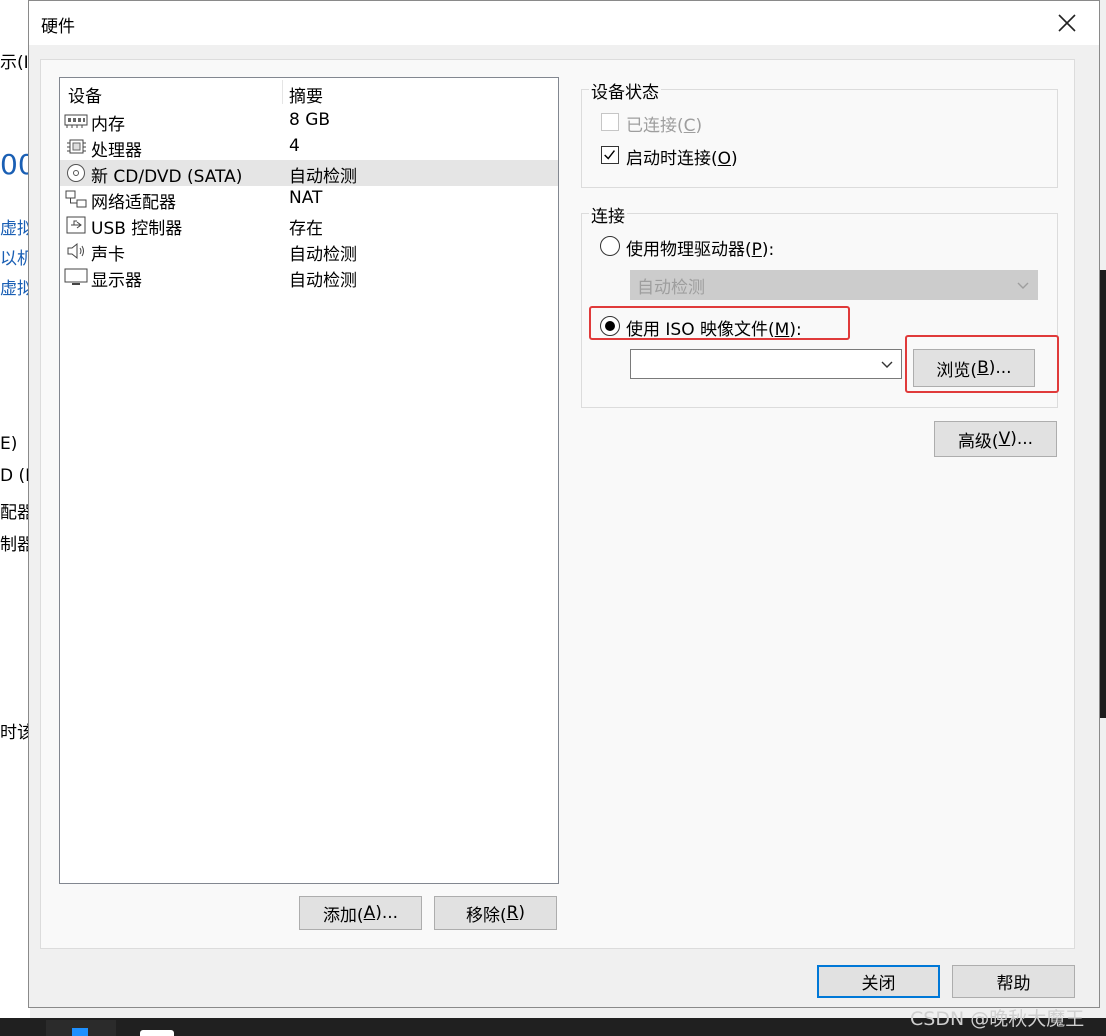 The image size is (1106, 1036). I want to click on iso-path-combobox, so click(766, 364).